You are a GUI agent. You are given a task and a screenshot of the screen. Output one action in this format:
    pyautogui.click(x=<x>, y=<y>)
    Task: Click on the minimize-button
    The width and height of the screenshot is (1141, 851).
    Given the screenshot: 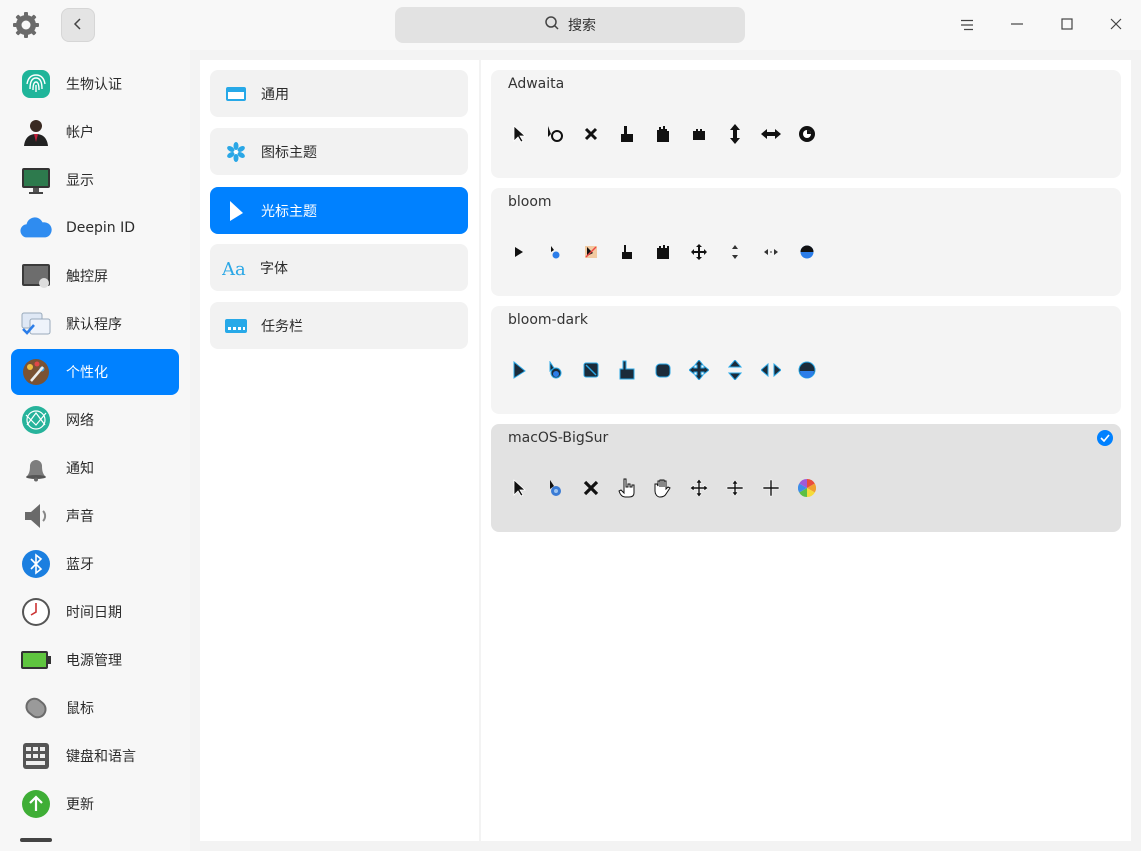 What is the action you would take?
    pyautogui.click(x=1017, y=25)
    